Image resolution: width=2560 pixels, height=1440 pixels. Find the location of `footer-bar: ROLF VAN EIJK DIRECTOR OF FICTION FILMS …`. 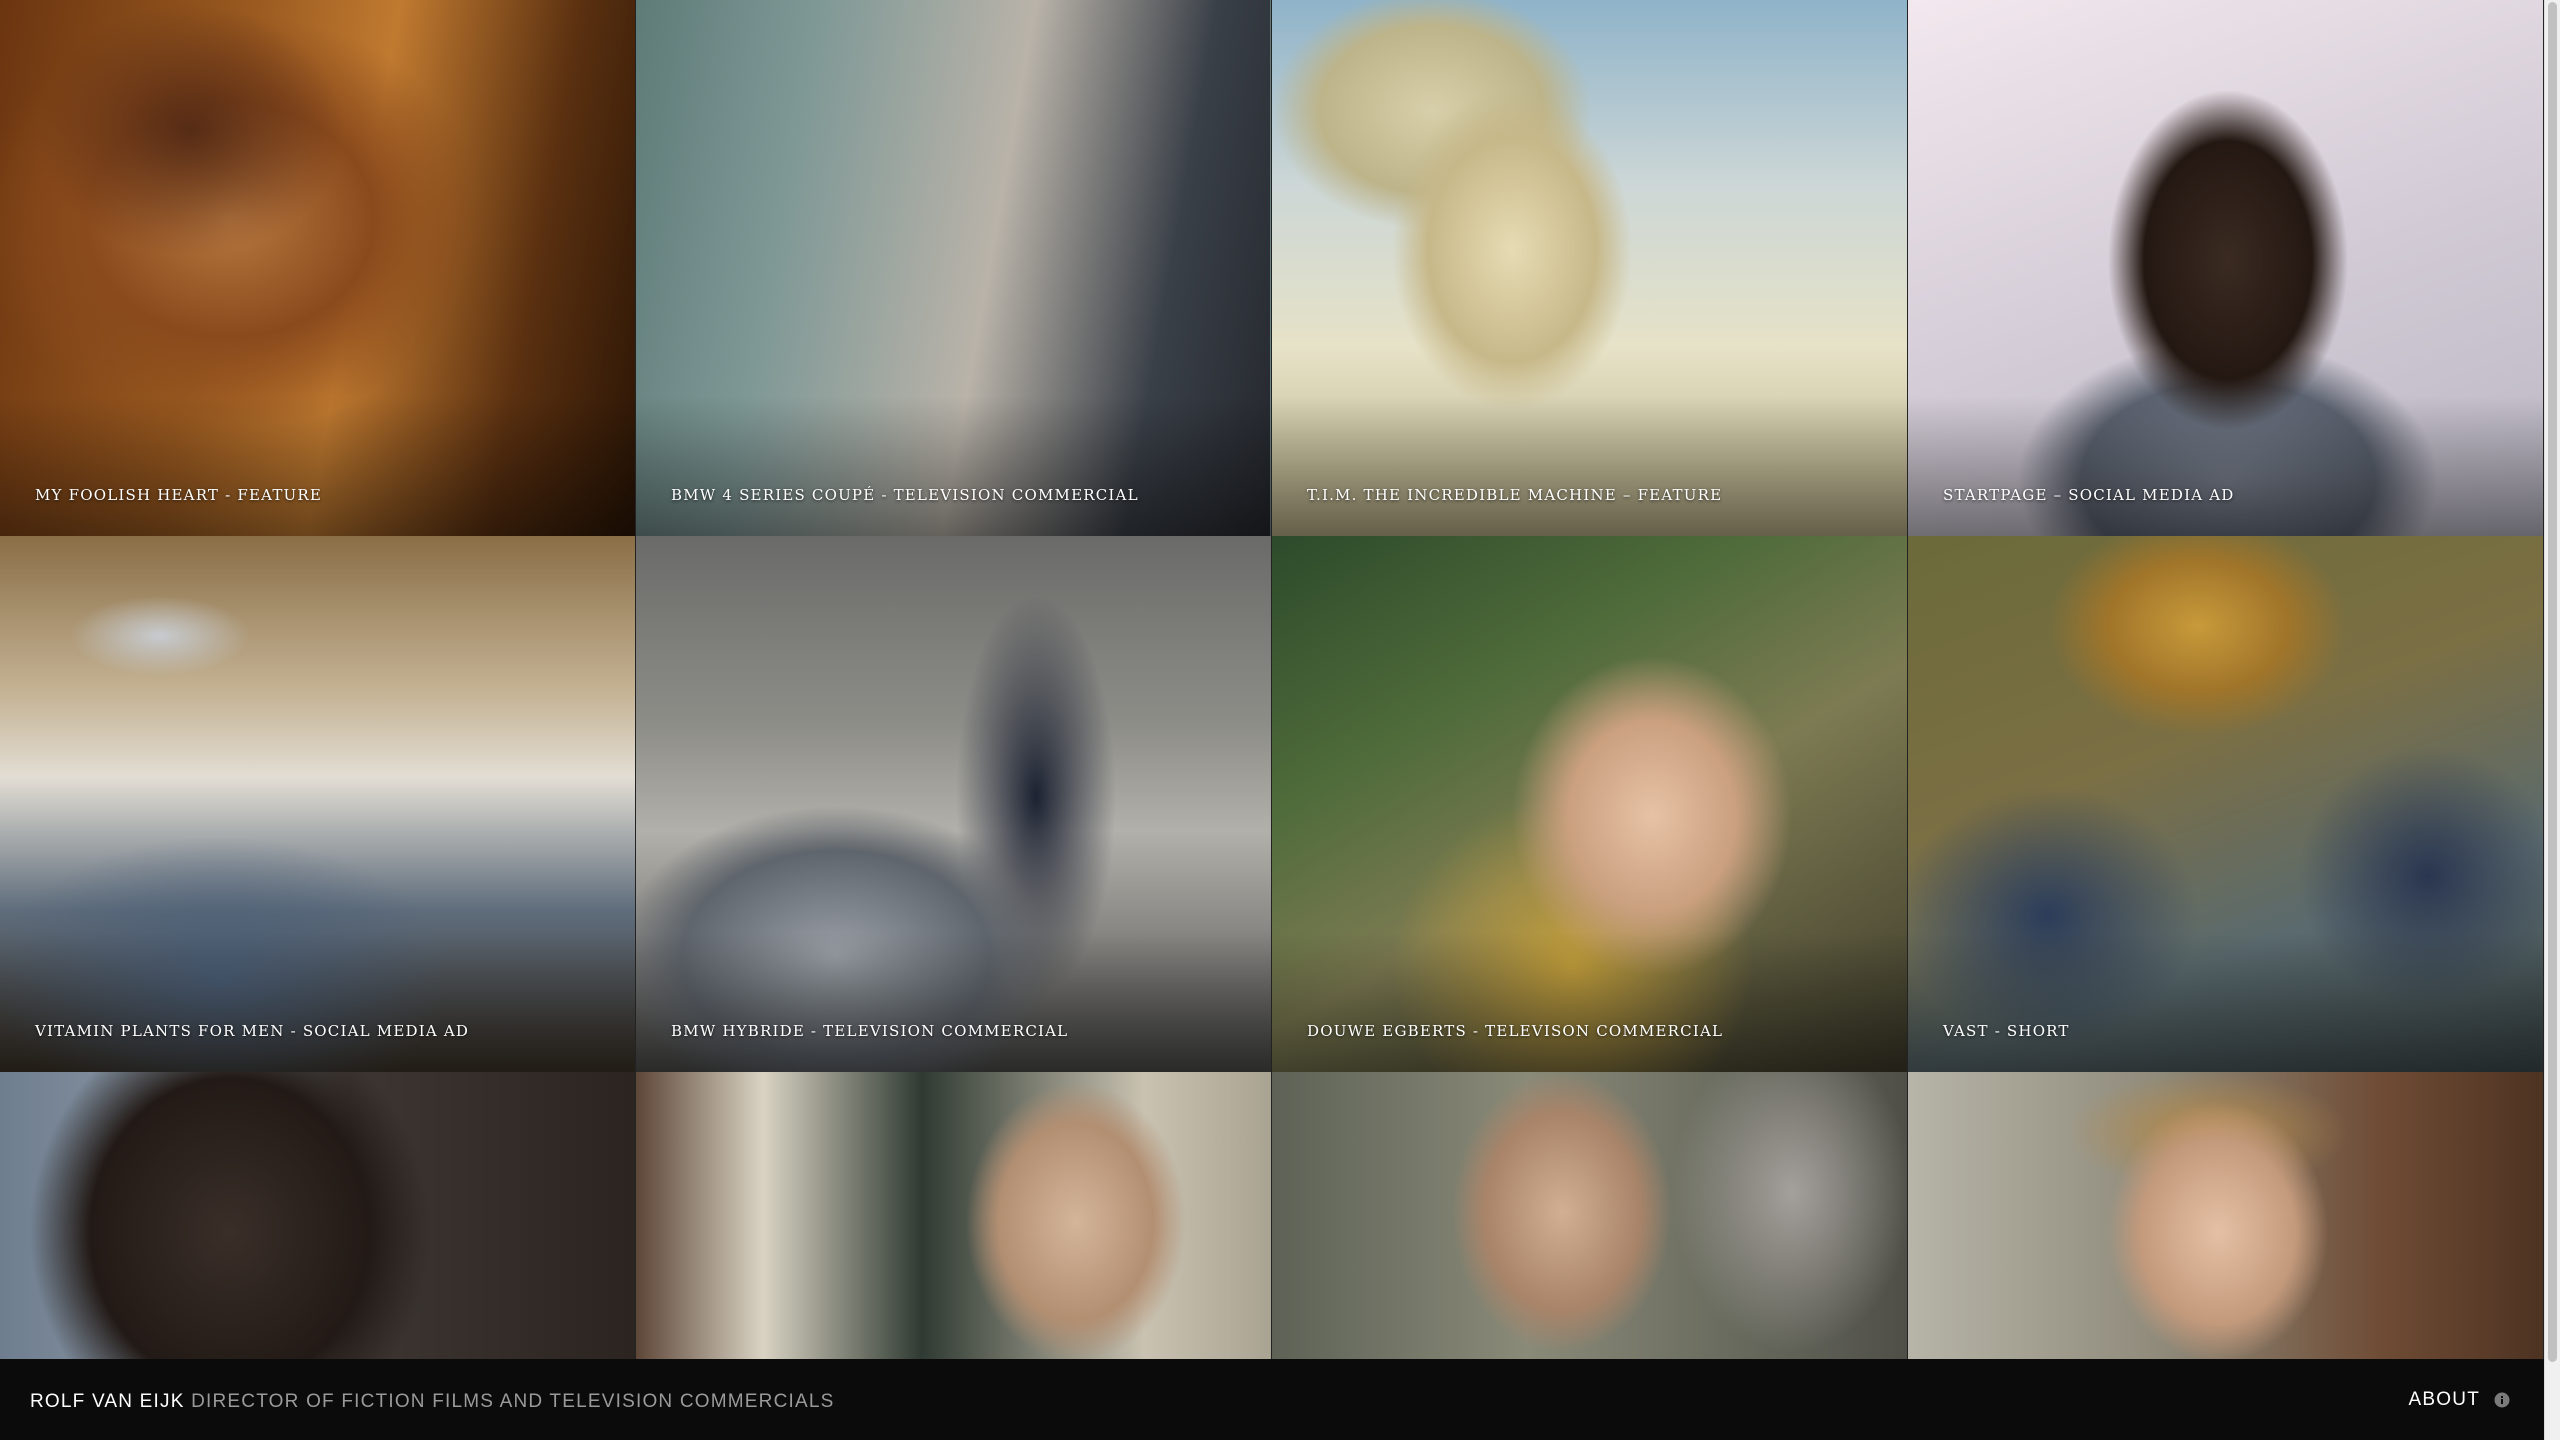

footer-bar: ROLF VAN EIJK DIRECTOR OF FICTION FILMS … is located at coordinates (1272, 1399).